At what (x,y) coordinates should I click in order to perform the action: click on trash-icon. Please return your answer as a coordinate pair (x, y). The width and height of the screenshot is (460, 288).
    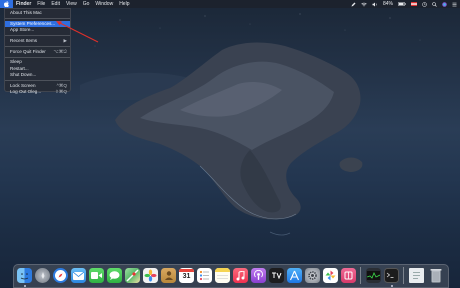
    Looking at the image, I should click on (435, 275).